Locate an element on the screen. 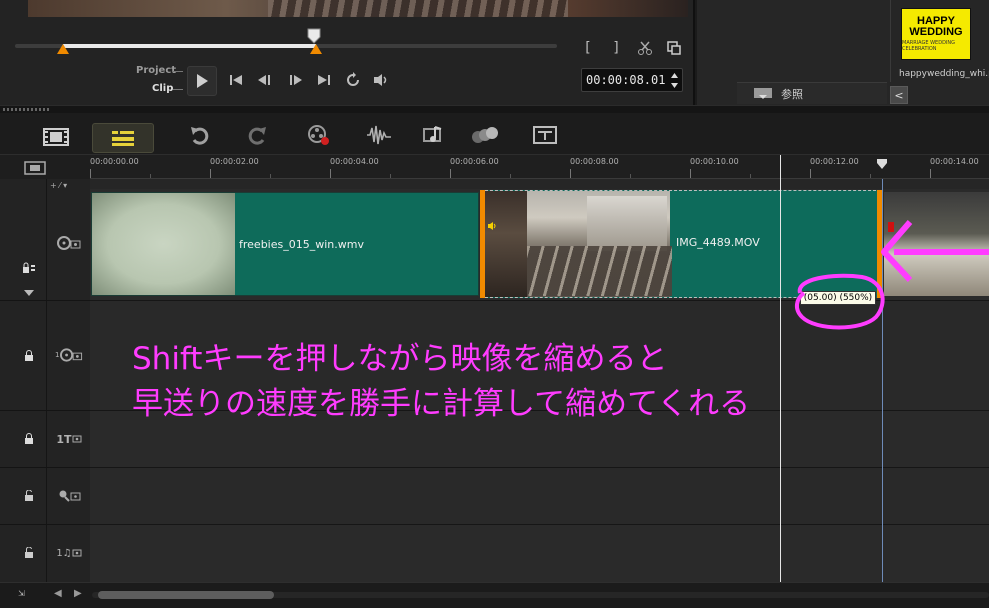  preview-image is located at coordinates (358, 8).